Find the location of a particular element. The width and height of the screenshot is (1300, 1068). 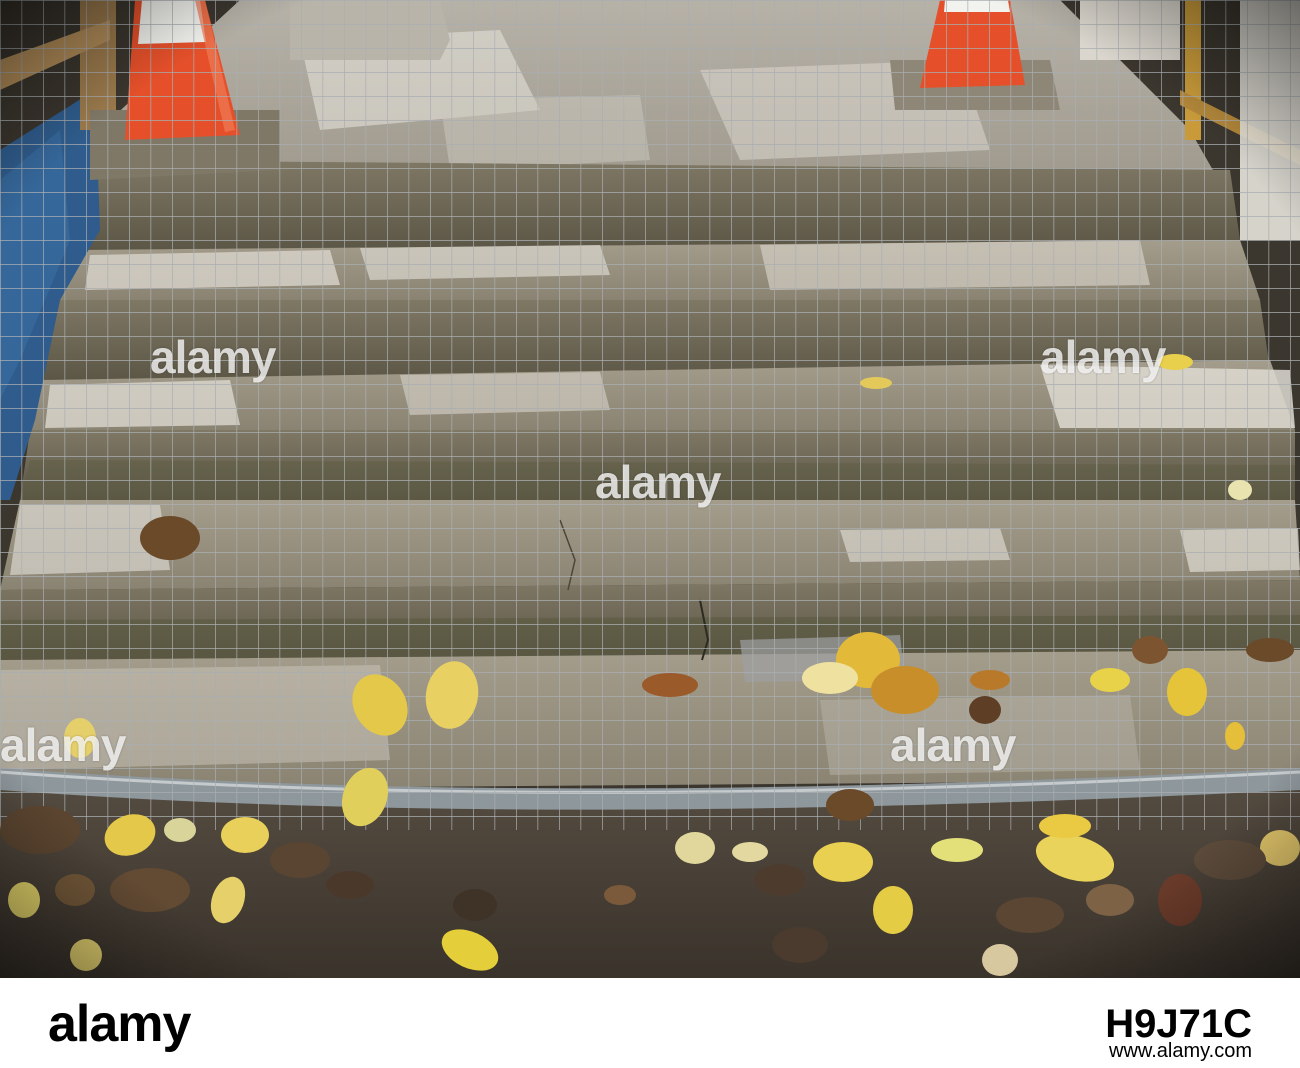

site-url: www.alamy.com is located at coordinates (1180, 1051).